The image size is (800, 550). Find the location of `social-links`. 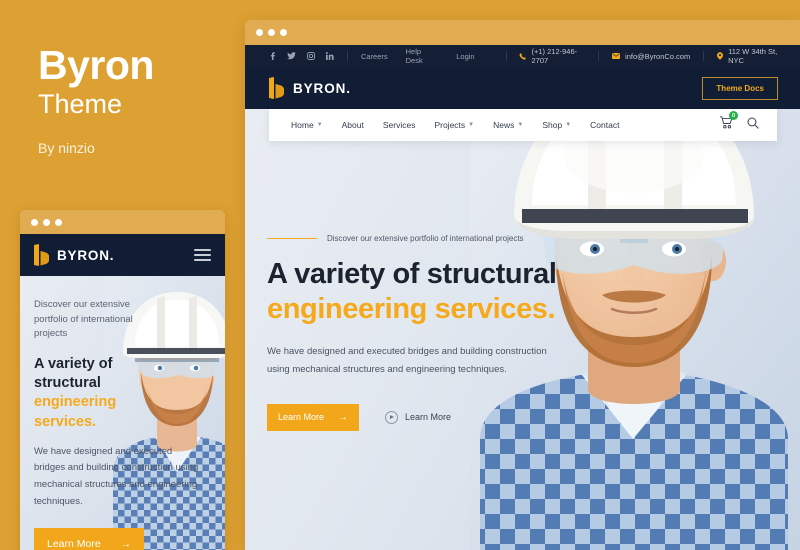

social-links is located at coordinates (301, 56).